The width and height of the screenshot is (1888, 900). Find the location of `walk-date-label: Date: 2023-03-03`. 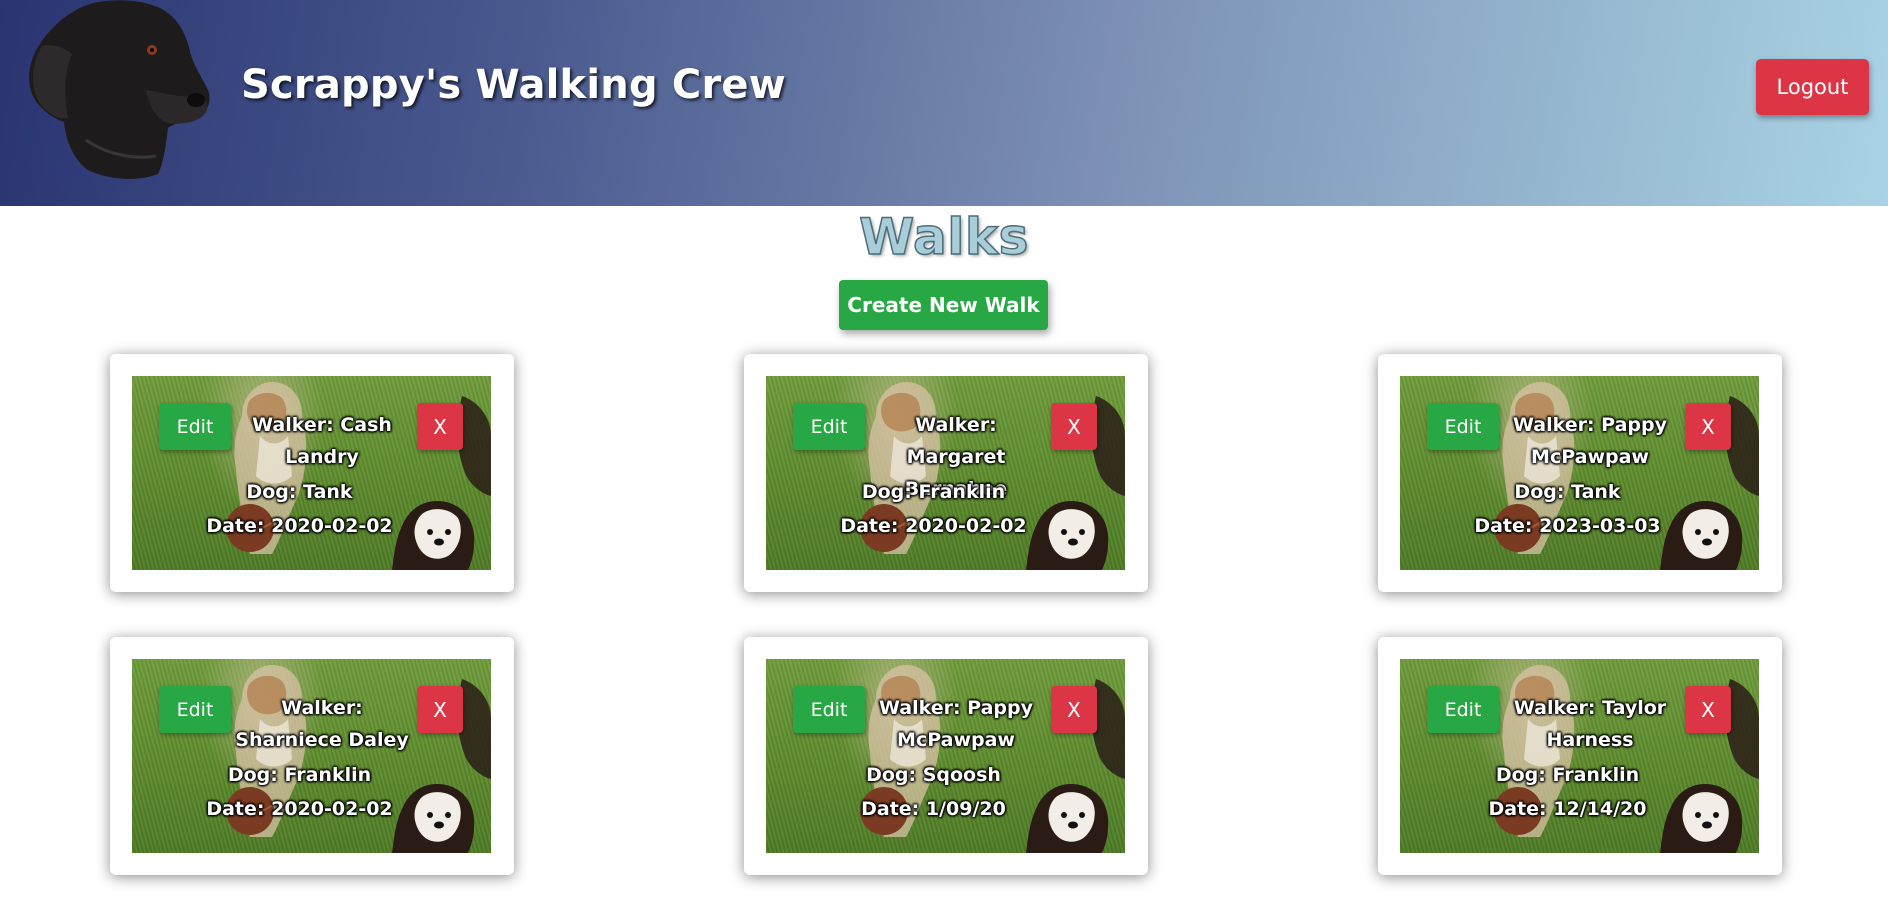

walk-date-label: Date: 2023-03-03 is located at coordinates (1567, 526).